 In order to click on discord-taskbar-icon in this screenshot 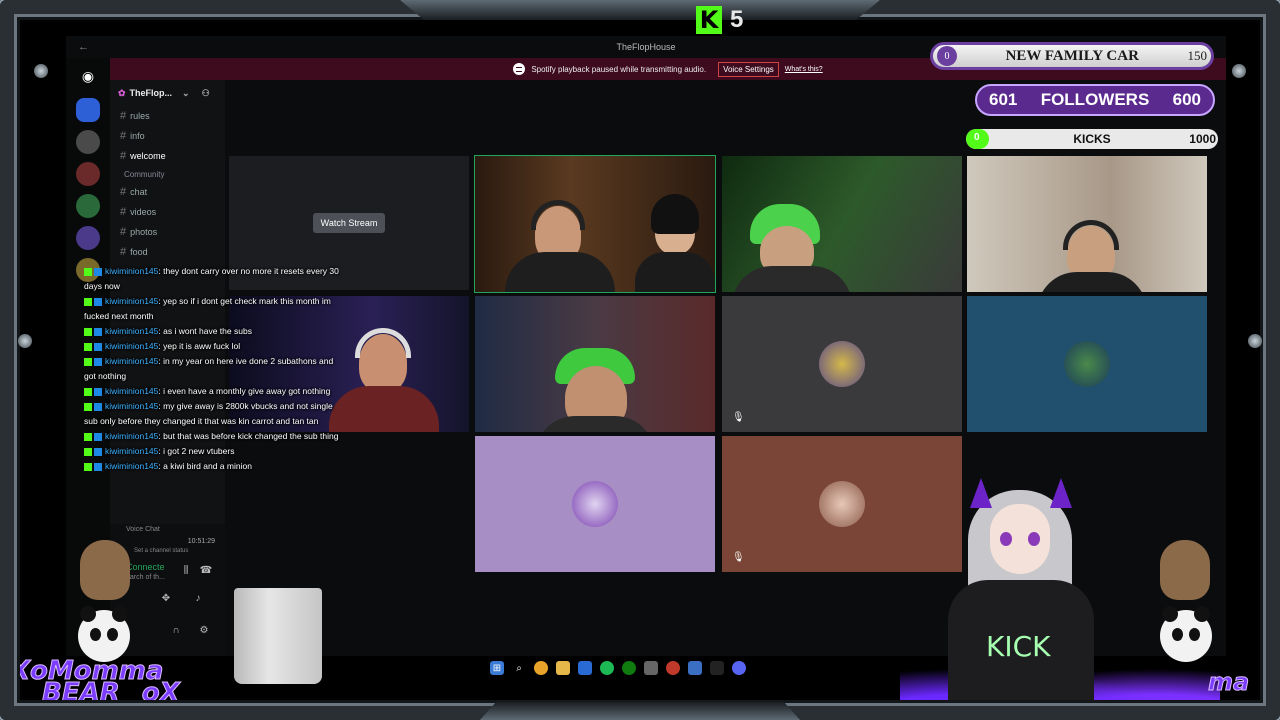, I will do `click(739, 668)`.